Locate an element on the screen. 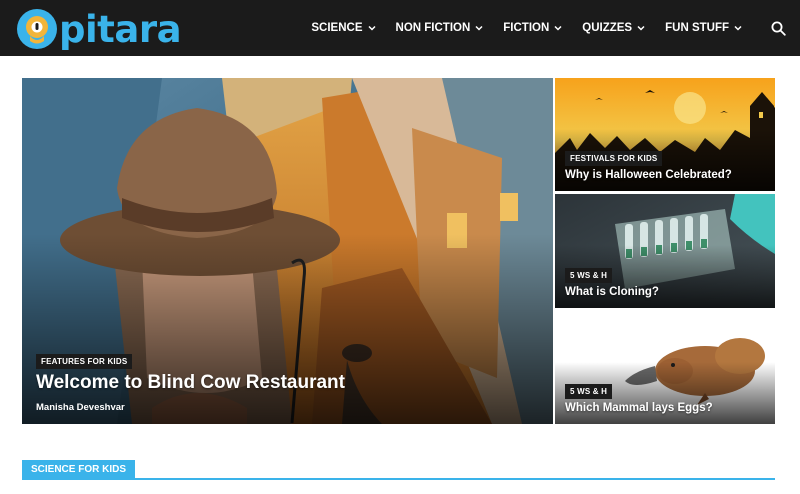 Image resolution: width=800 pixels, height=494 pixels. nav-item-non-fiction: NON FICTION is located at coordinates (440, 28).